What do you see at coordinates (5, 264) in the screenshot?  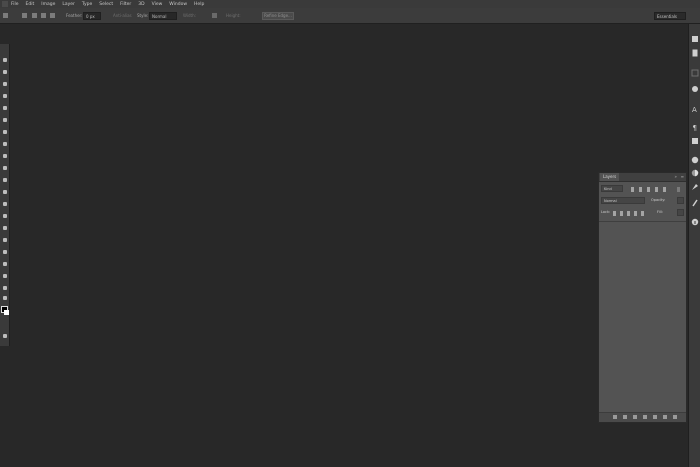 I see `shape-tool-icon` at bounding box center [5, 264].